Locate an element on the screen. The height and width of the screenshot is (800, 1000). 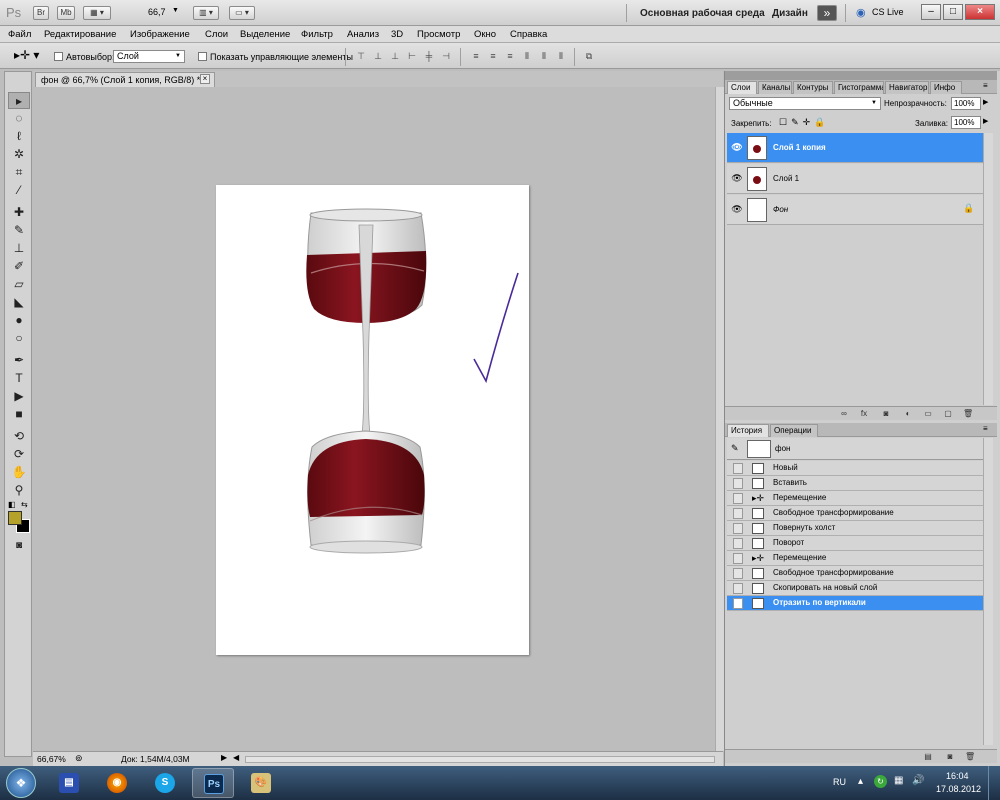
opacity-input: 100% is located at coordinates (966, 103).